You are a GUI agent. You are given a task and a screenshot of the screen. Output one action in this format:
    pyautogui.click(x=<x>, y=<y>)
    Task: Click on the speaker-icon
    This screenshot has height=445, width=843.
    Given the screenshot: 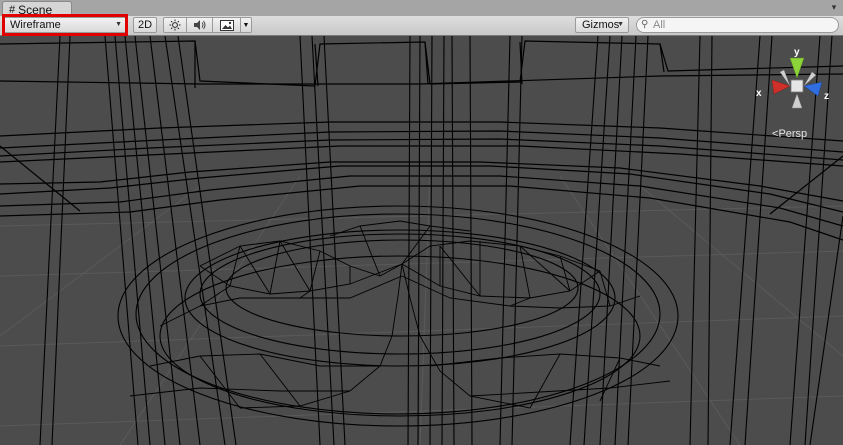 What is the action you would take?
    pyautogui.click(x=199, y=25)
    